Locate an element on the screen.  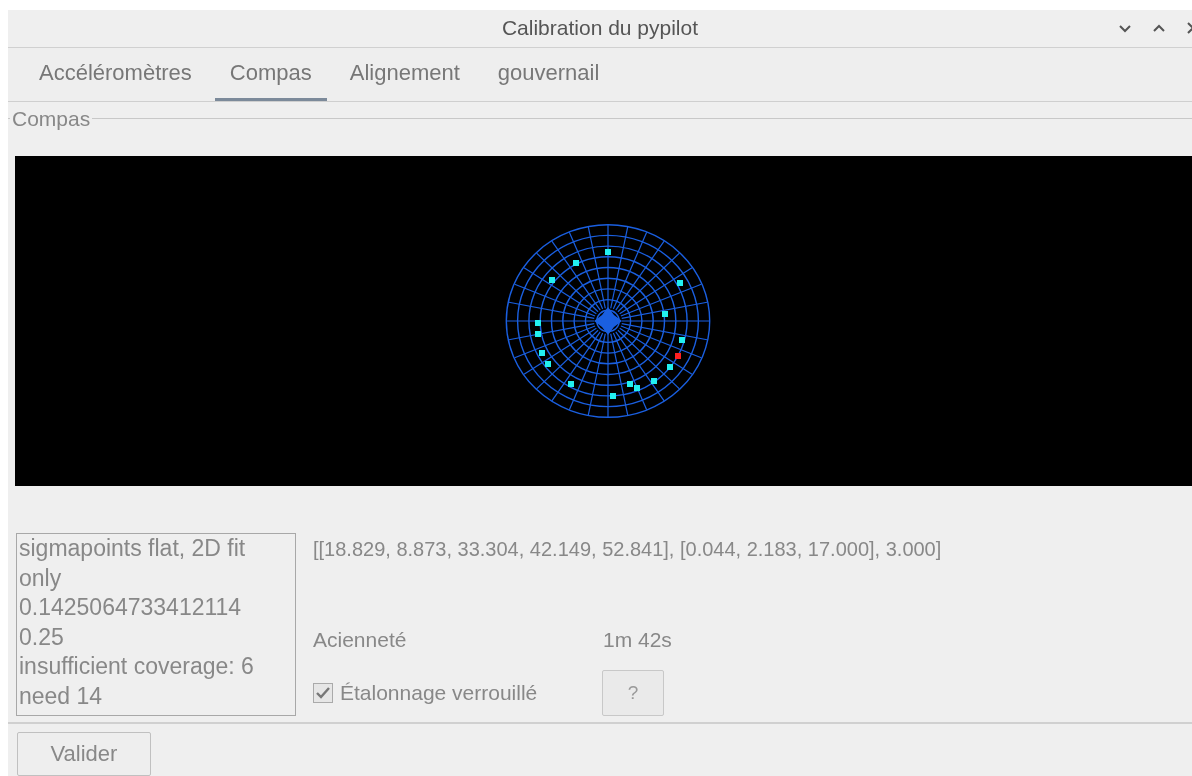
window-title: Calibration du pypilot is located at coordinates (600, 28).